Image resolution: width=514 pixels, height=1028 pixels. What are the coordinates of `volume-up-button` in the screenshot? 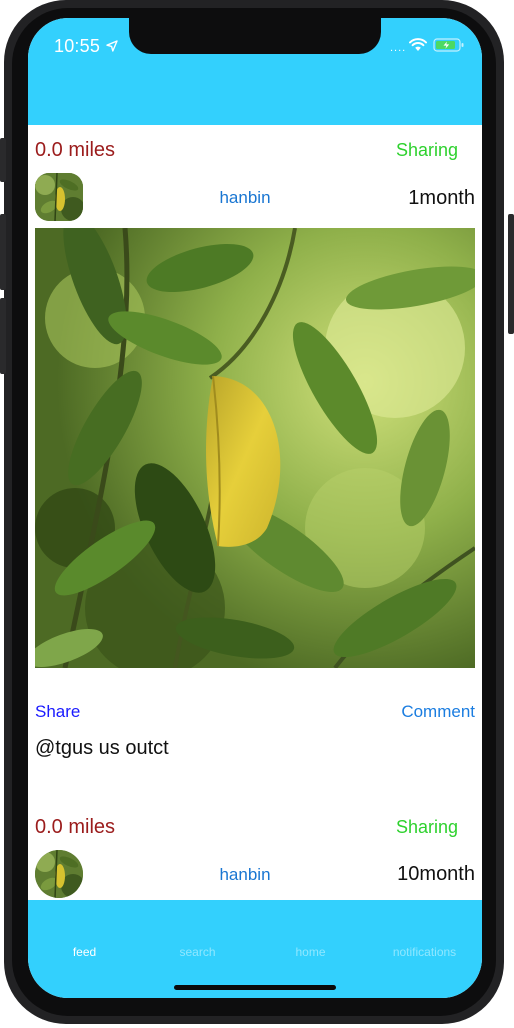 It's located at (3, 252).